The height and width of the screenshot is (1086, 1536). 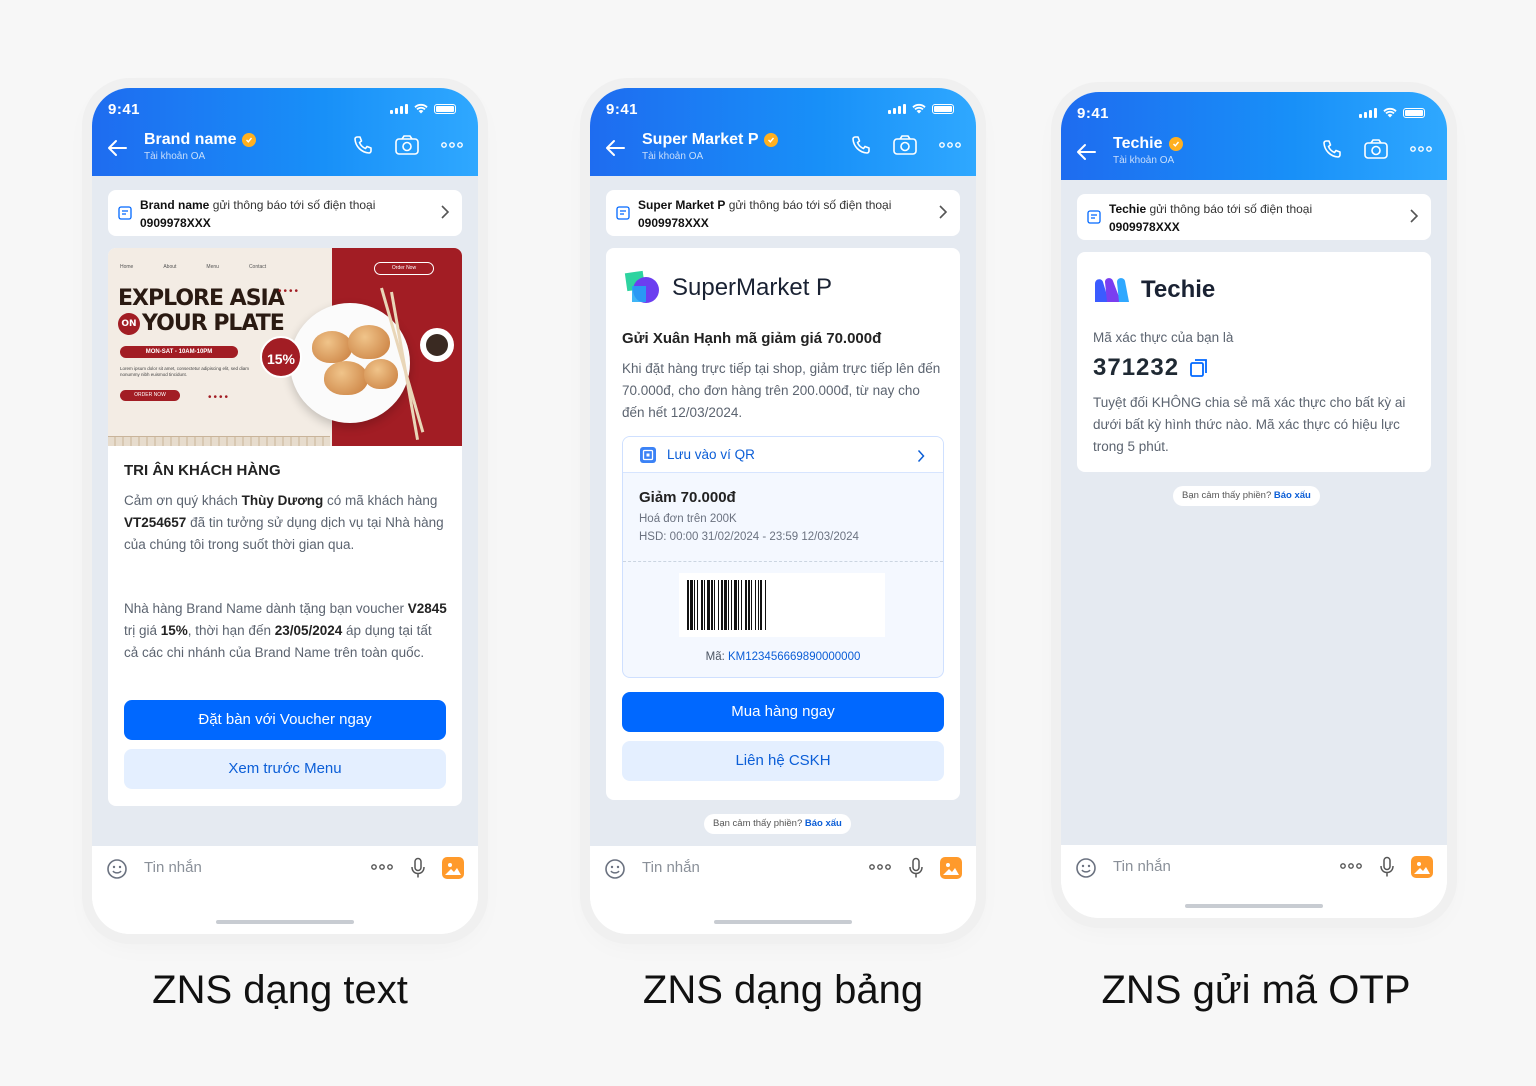 I want to click on save-to-qr-label: Lưu vào ví QR, so click(x=711, y=454).